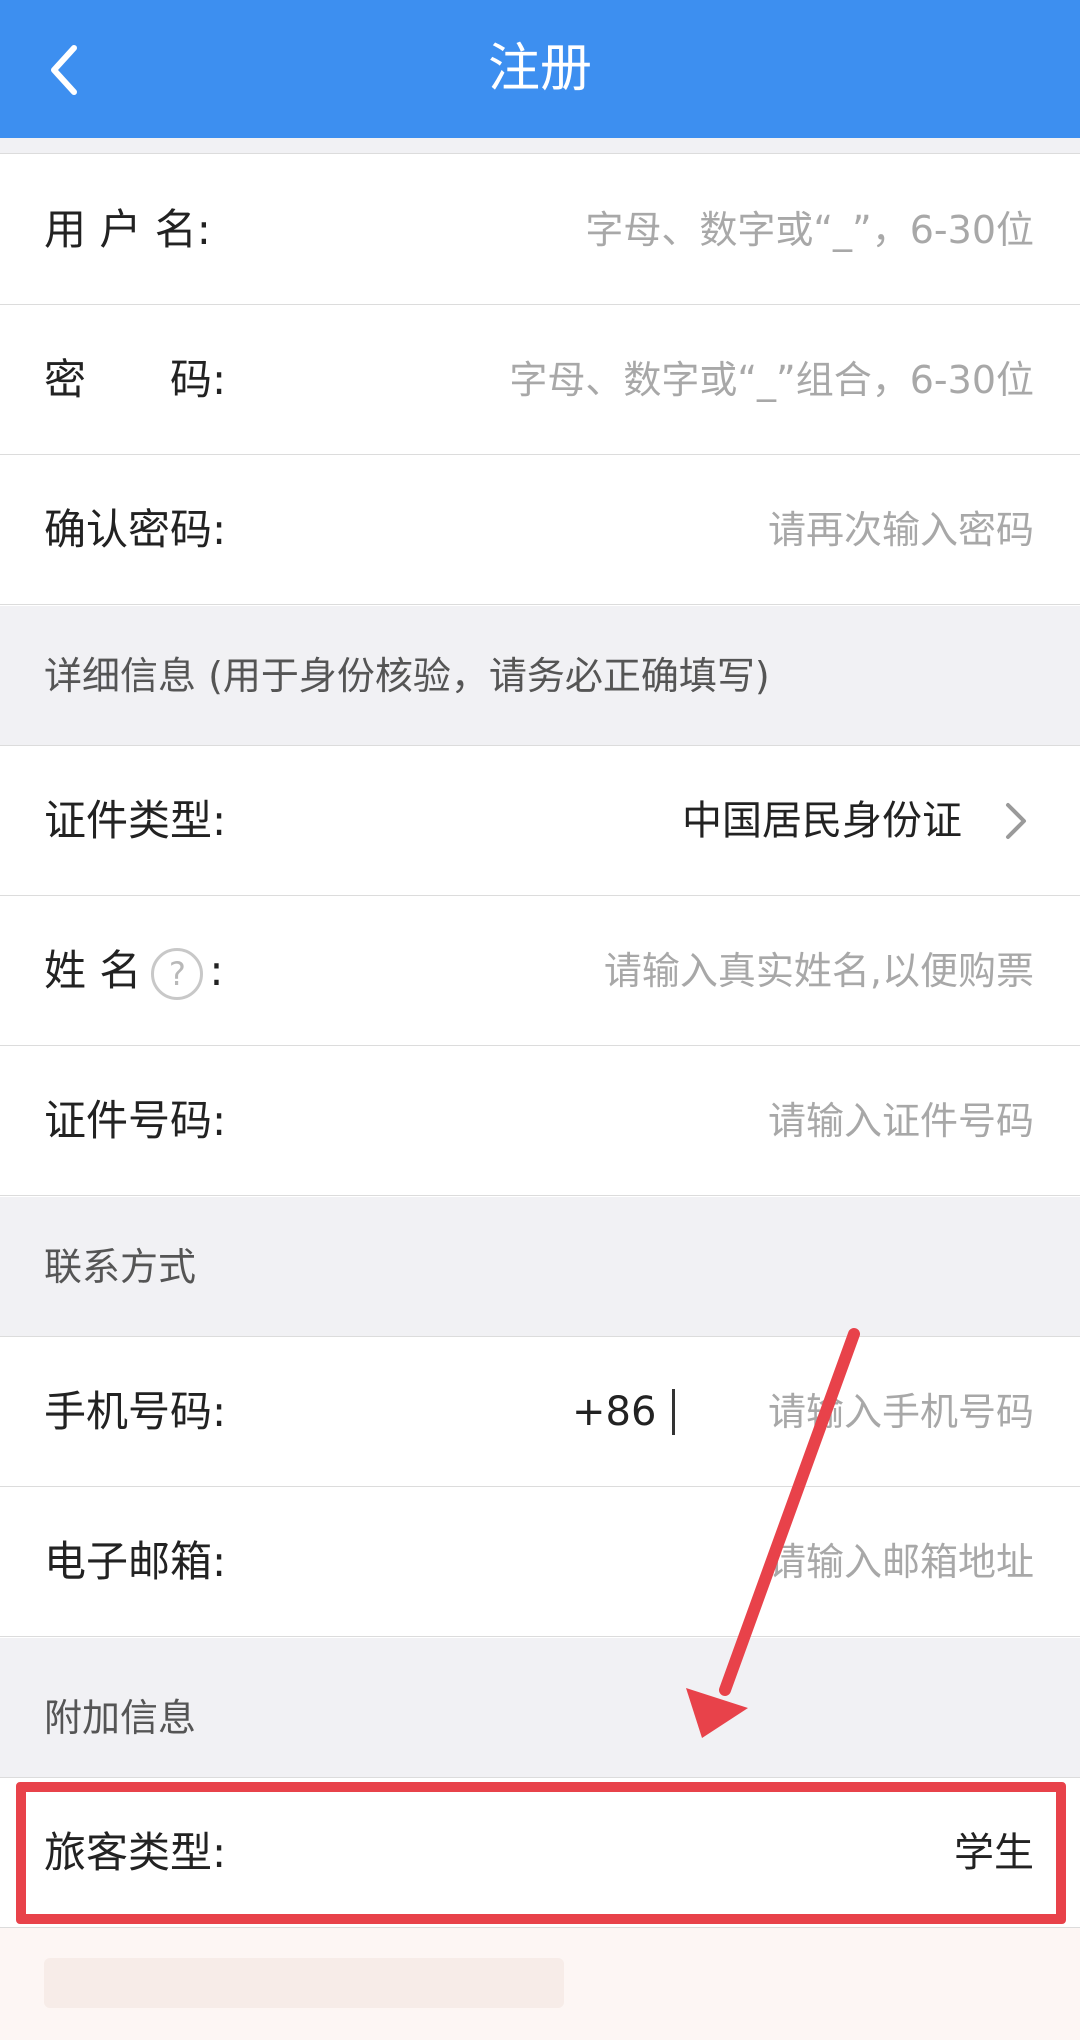  What do you see at coordinates (822, 821) in the screenshot?
I see `id-type-value: 中国居民身份证` at bounding box center [822, 821].